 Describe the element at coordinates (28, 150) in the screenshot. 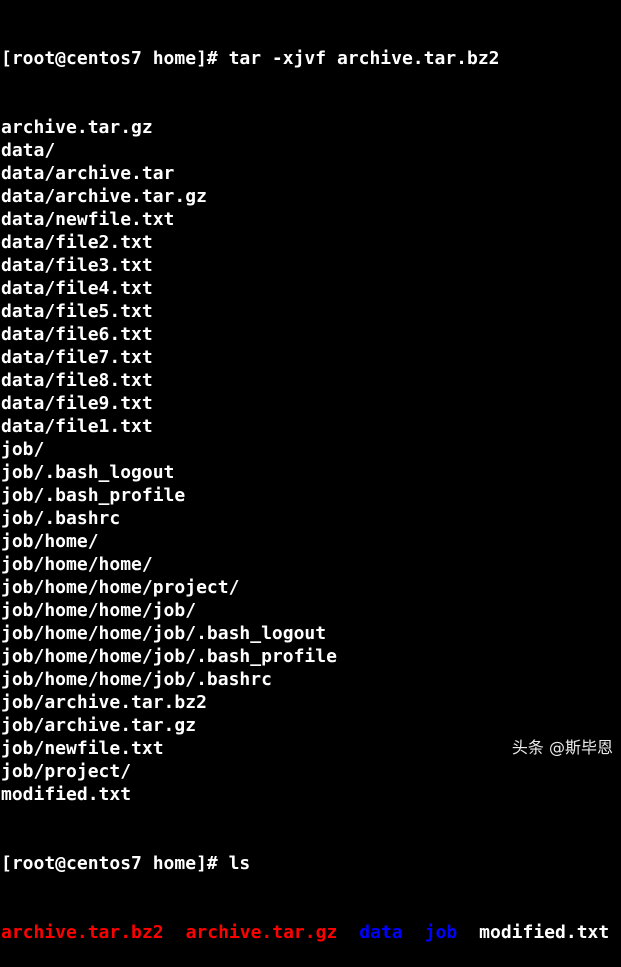

I see `output-line: data/` at that location.